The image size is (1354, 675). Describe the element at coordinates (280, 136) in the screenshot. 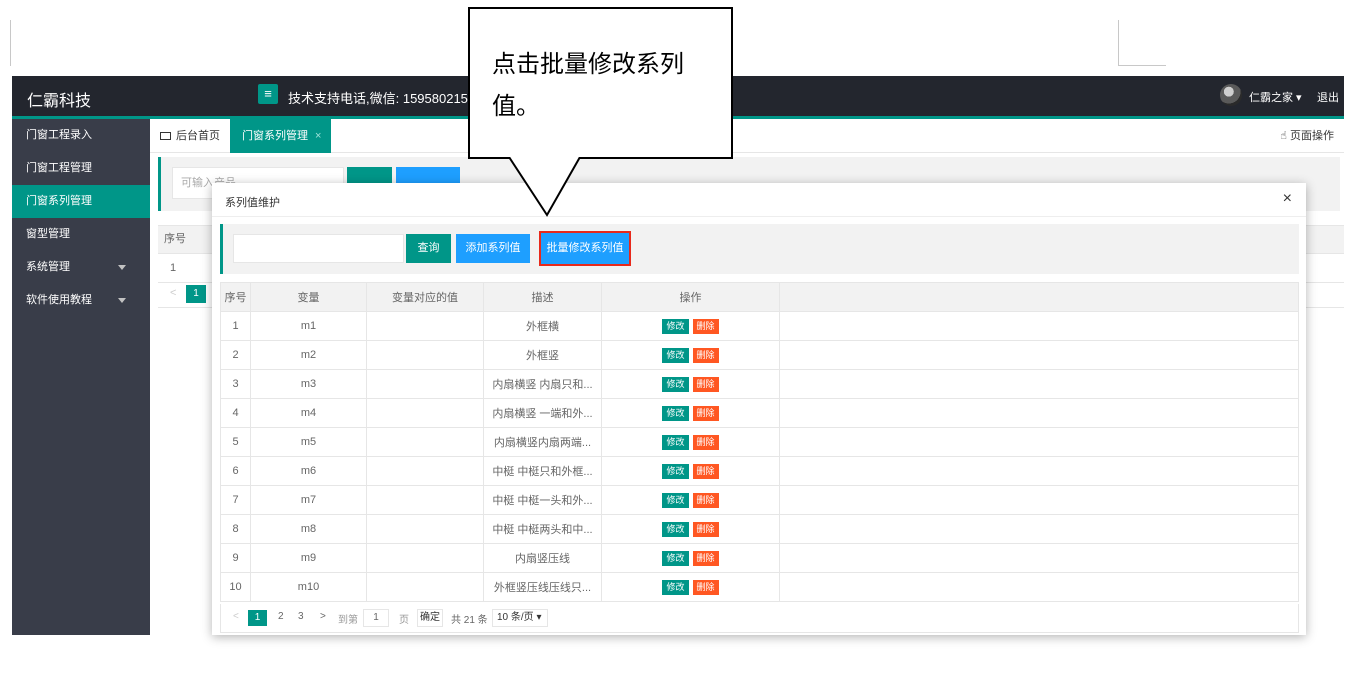

I see `tab-series-management: 门窗系列管理 ×` at that location.